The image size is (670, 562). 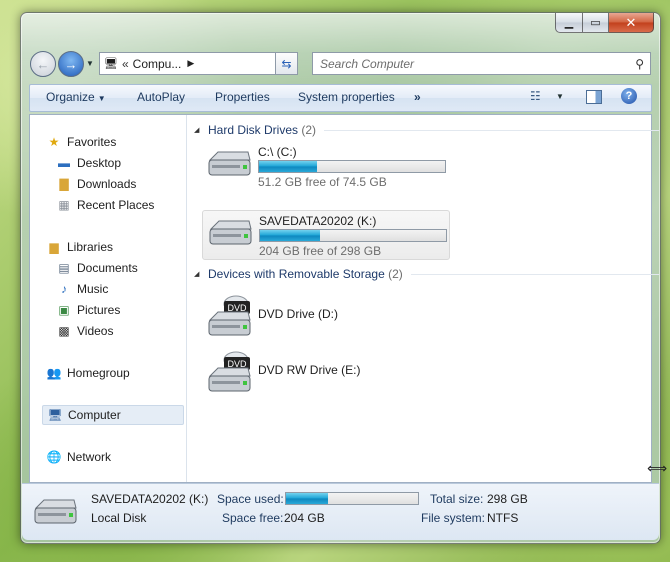 What do you see at coordinates (352, 166) in the screenshot?
I see `drive-usage-bar` at bounding box center [352, 166].